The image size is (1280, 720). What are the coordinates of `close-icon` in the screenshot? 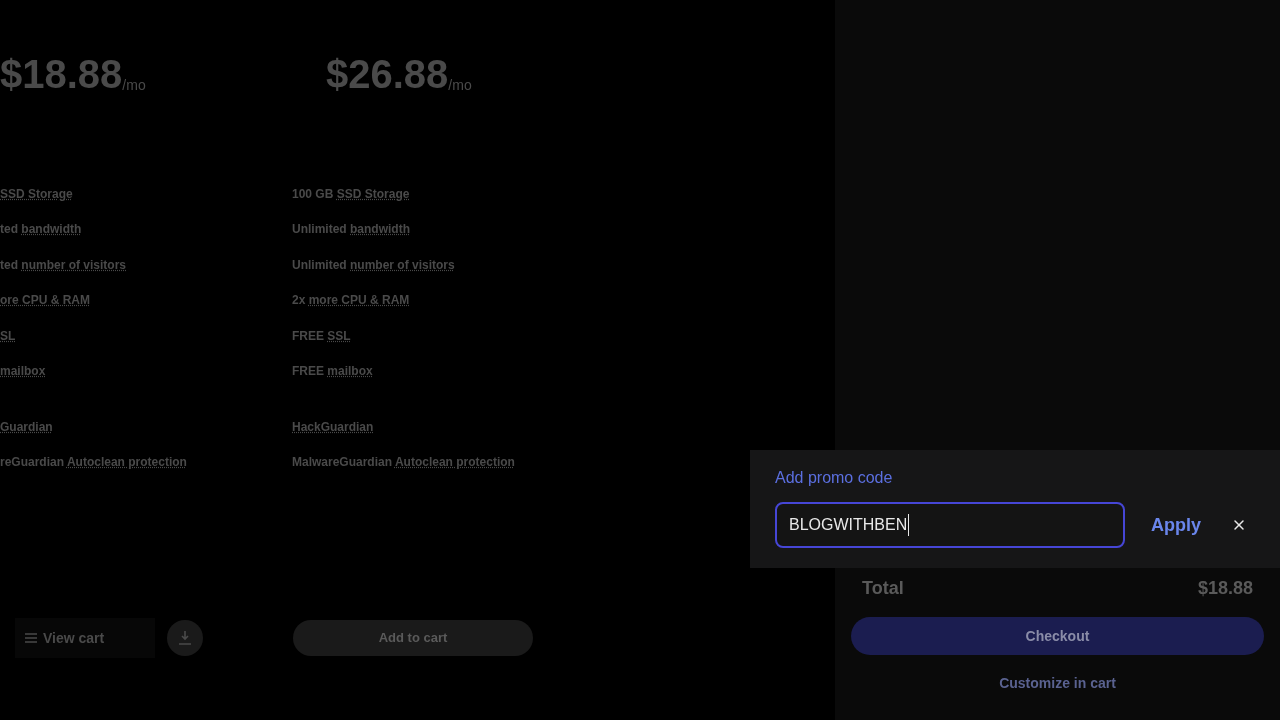 It's located at (1239, 525).